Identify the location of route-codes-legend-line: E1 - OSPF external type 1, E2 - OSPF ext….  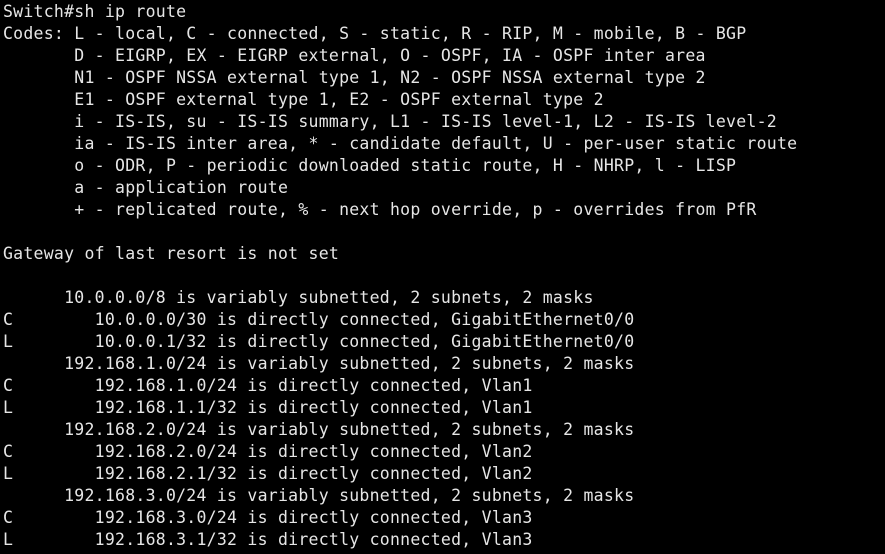
(303, 99).